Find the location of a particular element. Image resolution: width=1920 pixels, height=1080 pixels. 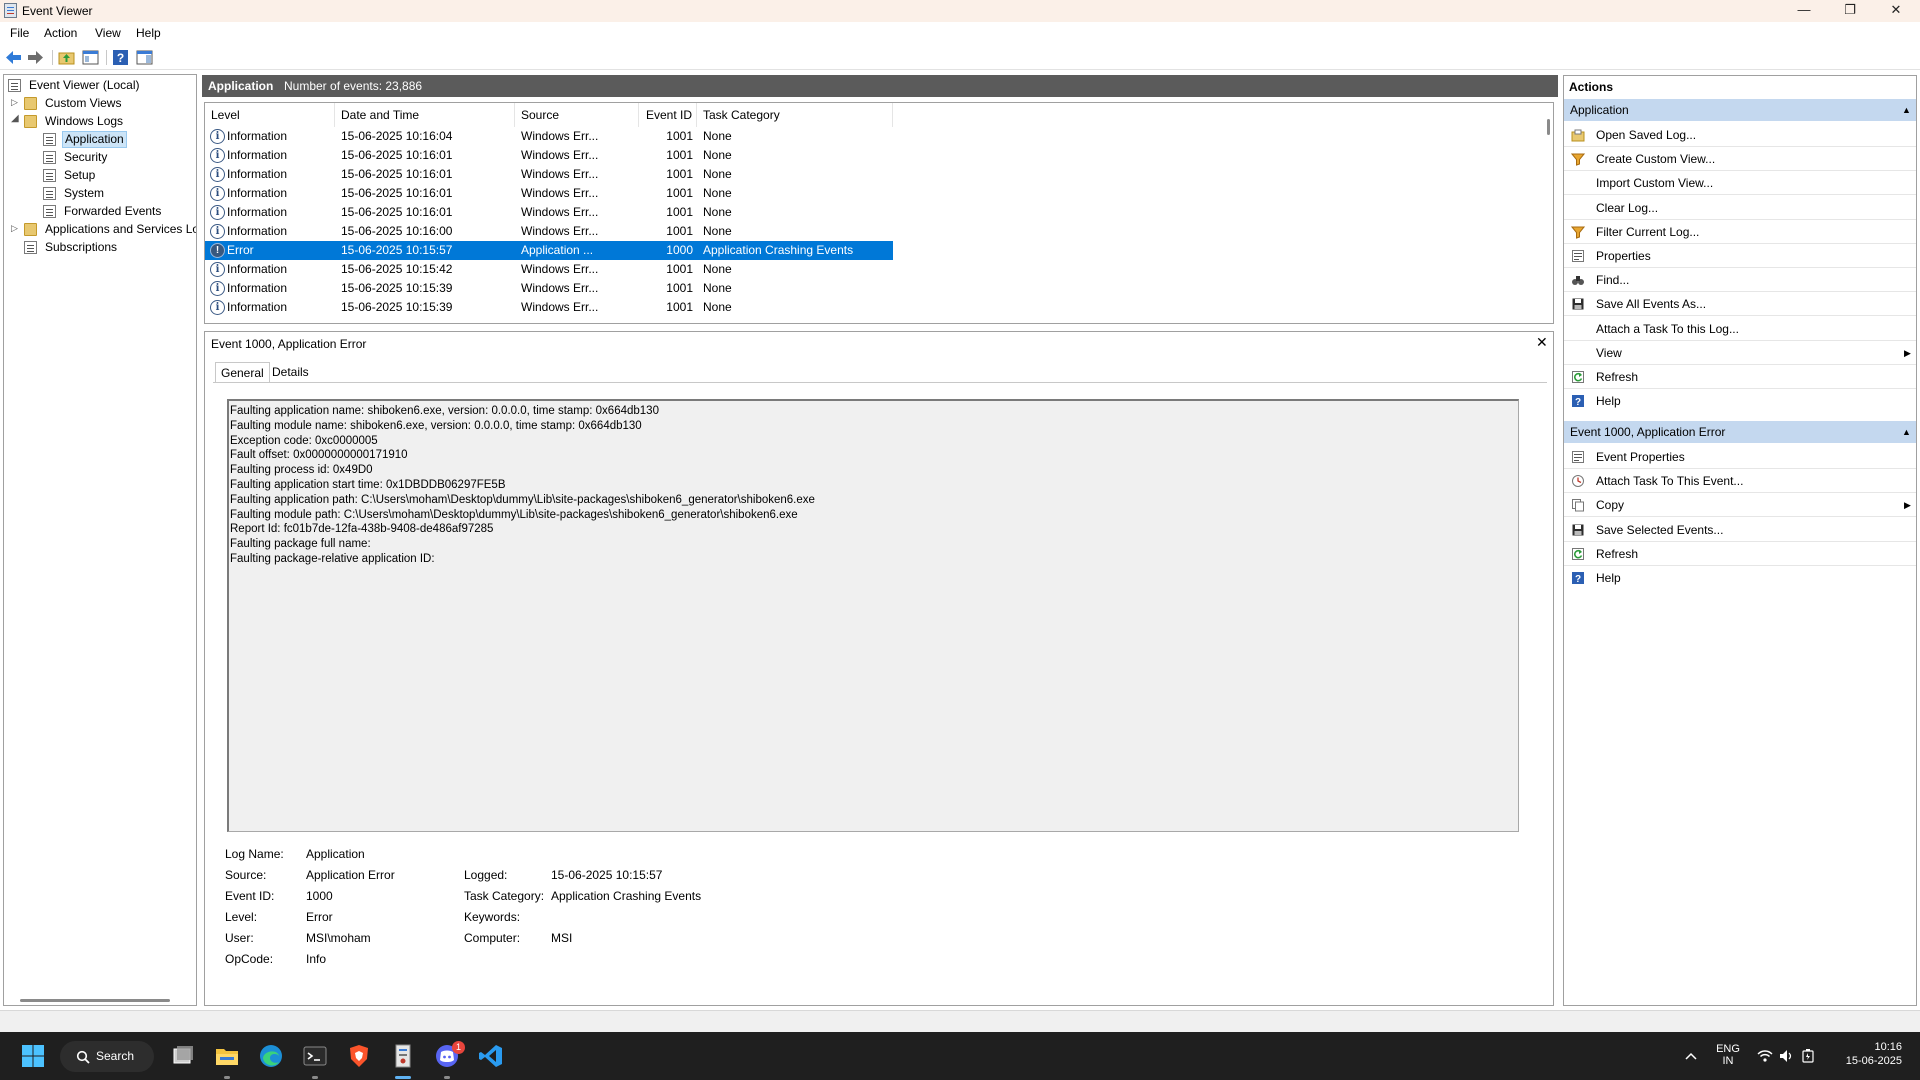

search-icon is located at coordinates (83, 1057).